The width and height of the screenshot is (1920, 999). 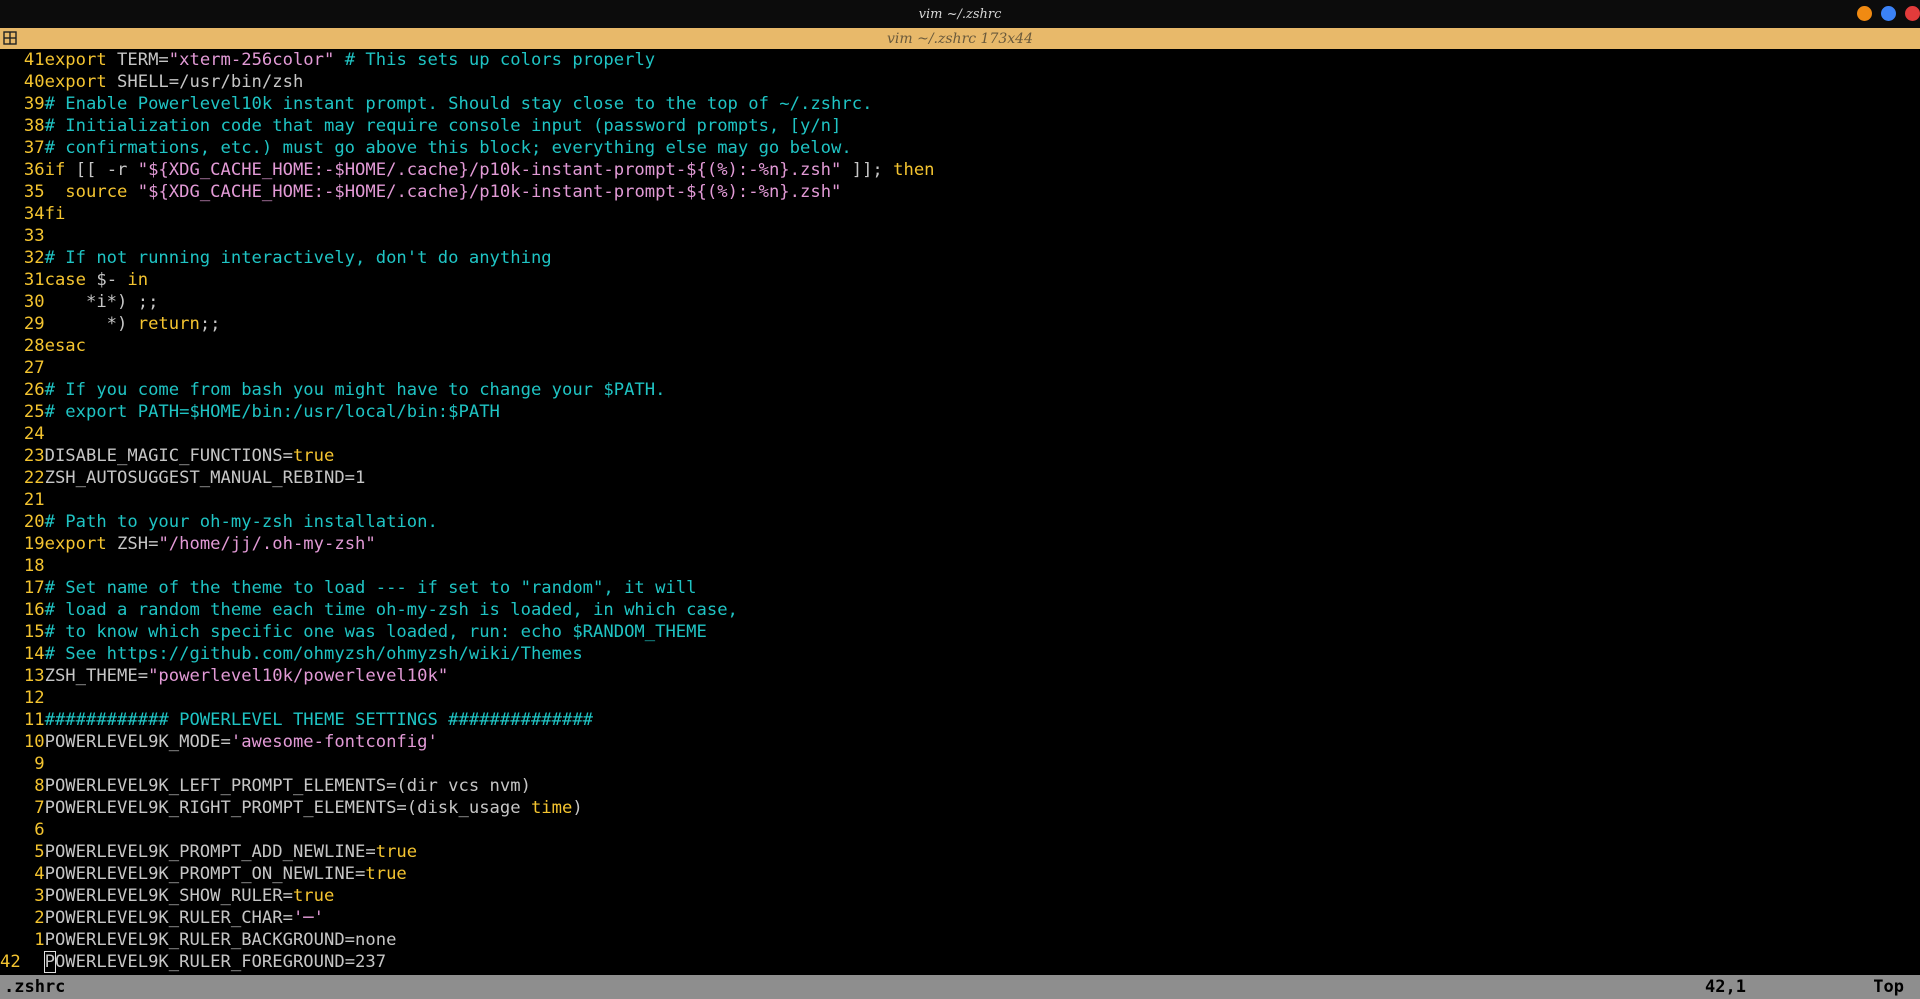 What do you see at coordinates (960, 962) in the screenshot?
I see `code-line: 42 POWERLEVEL9K_RULER_FOREGROUND=237` at bounding box center [960, 962].